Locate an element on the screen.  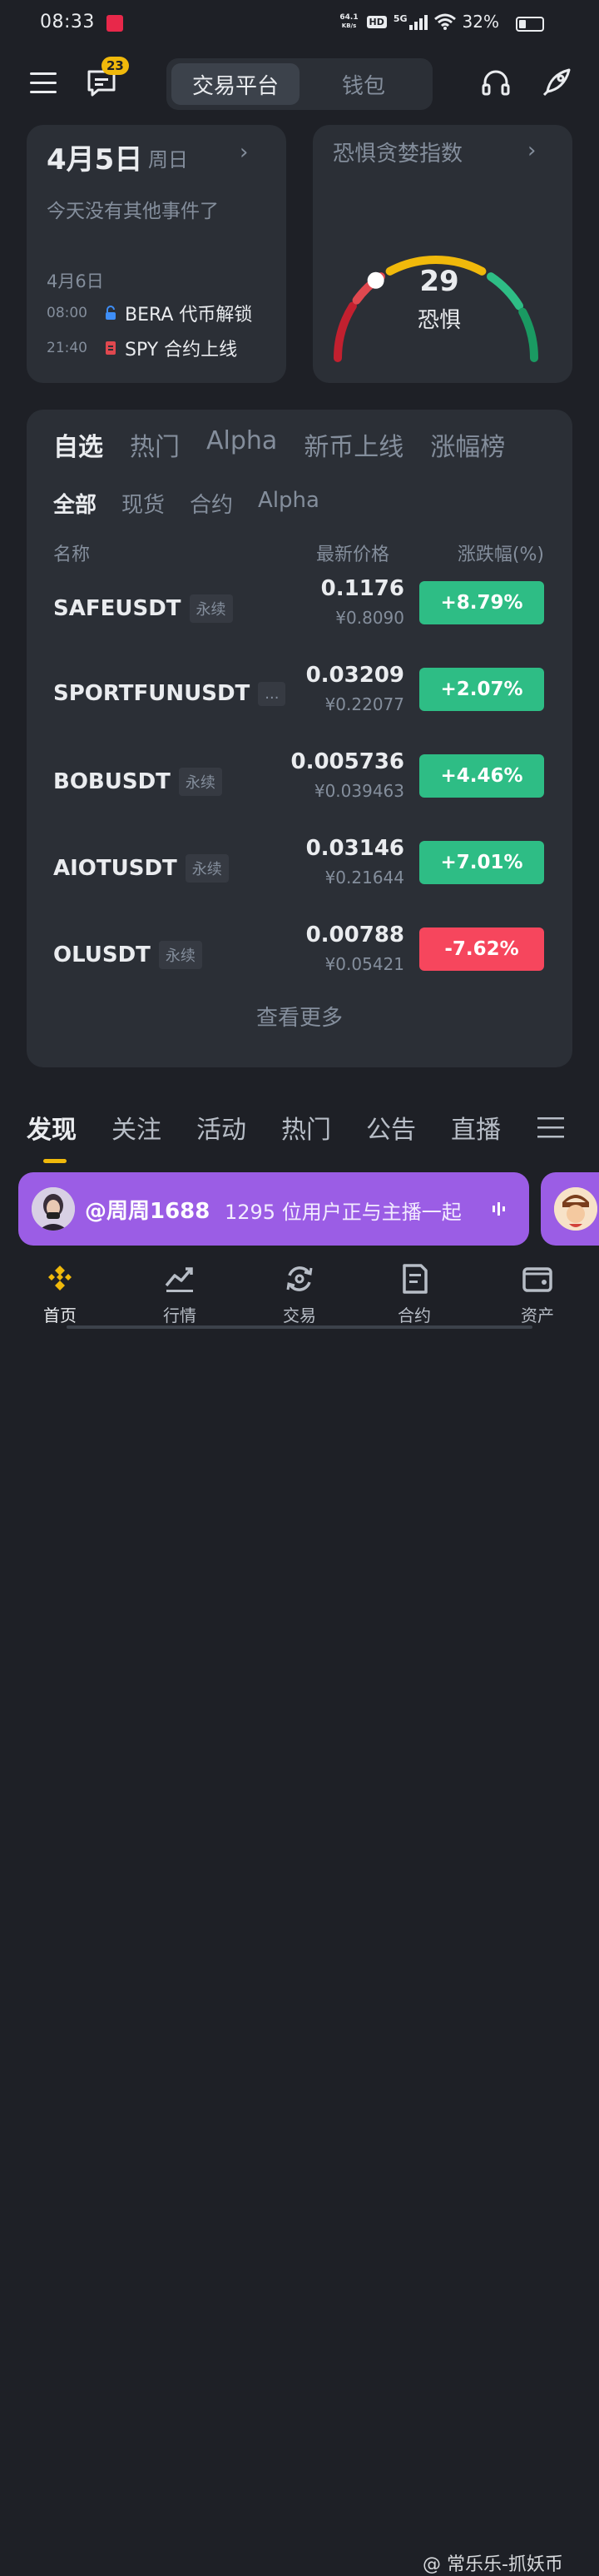
live-stream-banner: @周周1688 1295 位用户正与主播一起 is located at coordinates (274, 1209).